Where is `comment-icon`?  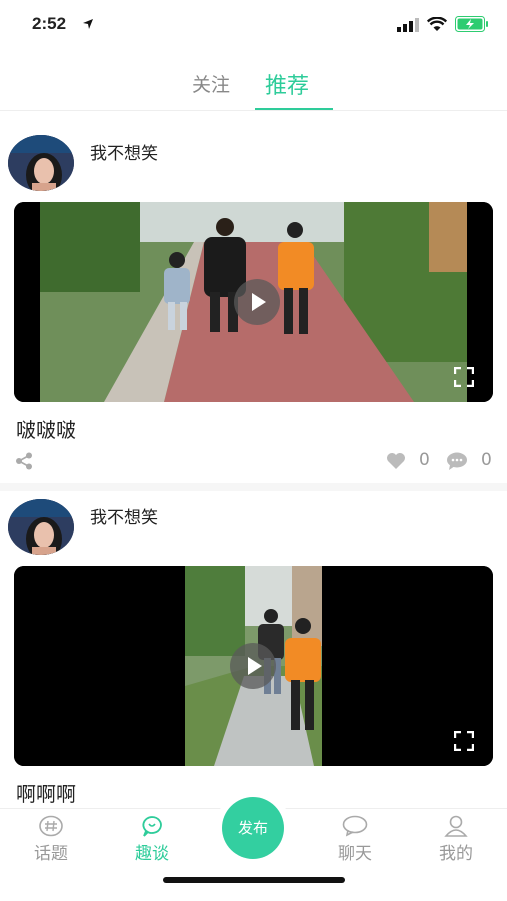
comment-icon is located at coordinates (457, 461).